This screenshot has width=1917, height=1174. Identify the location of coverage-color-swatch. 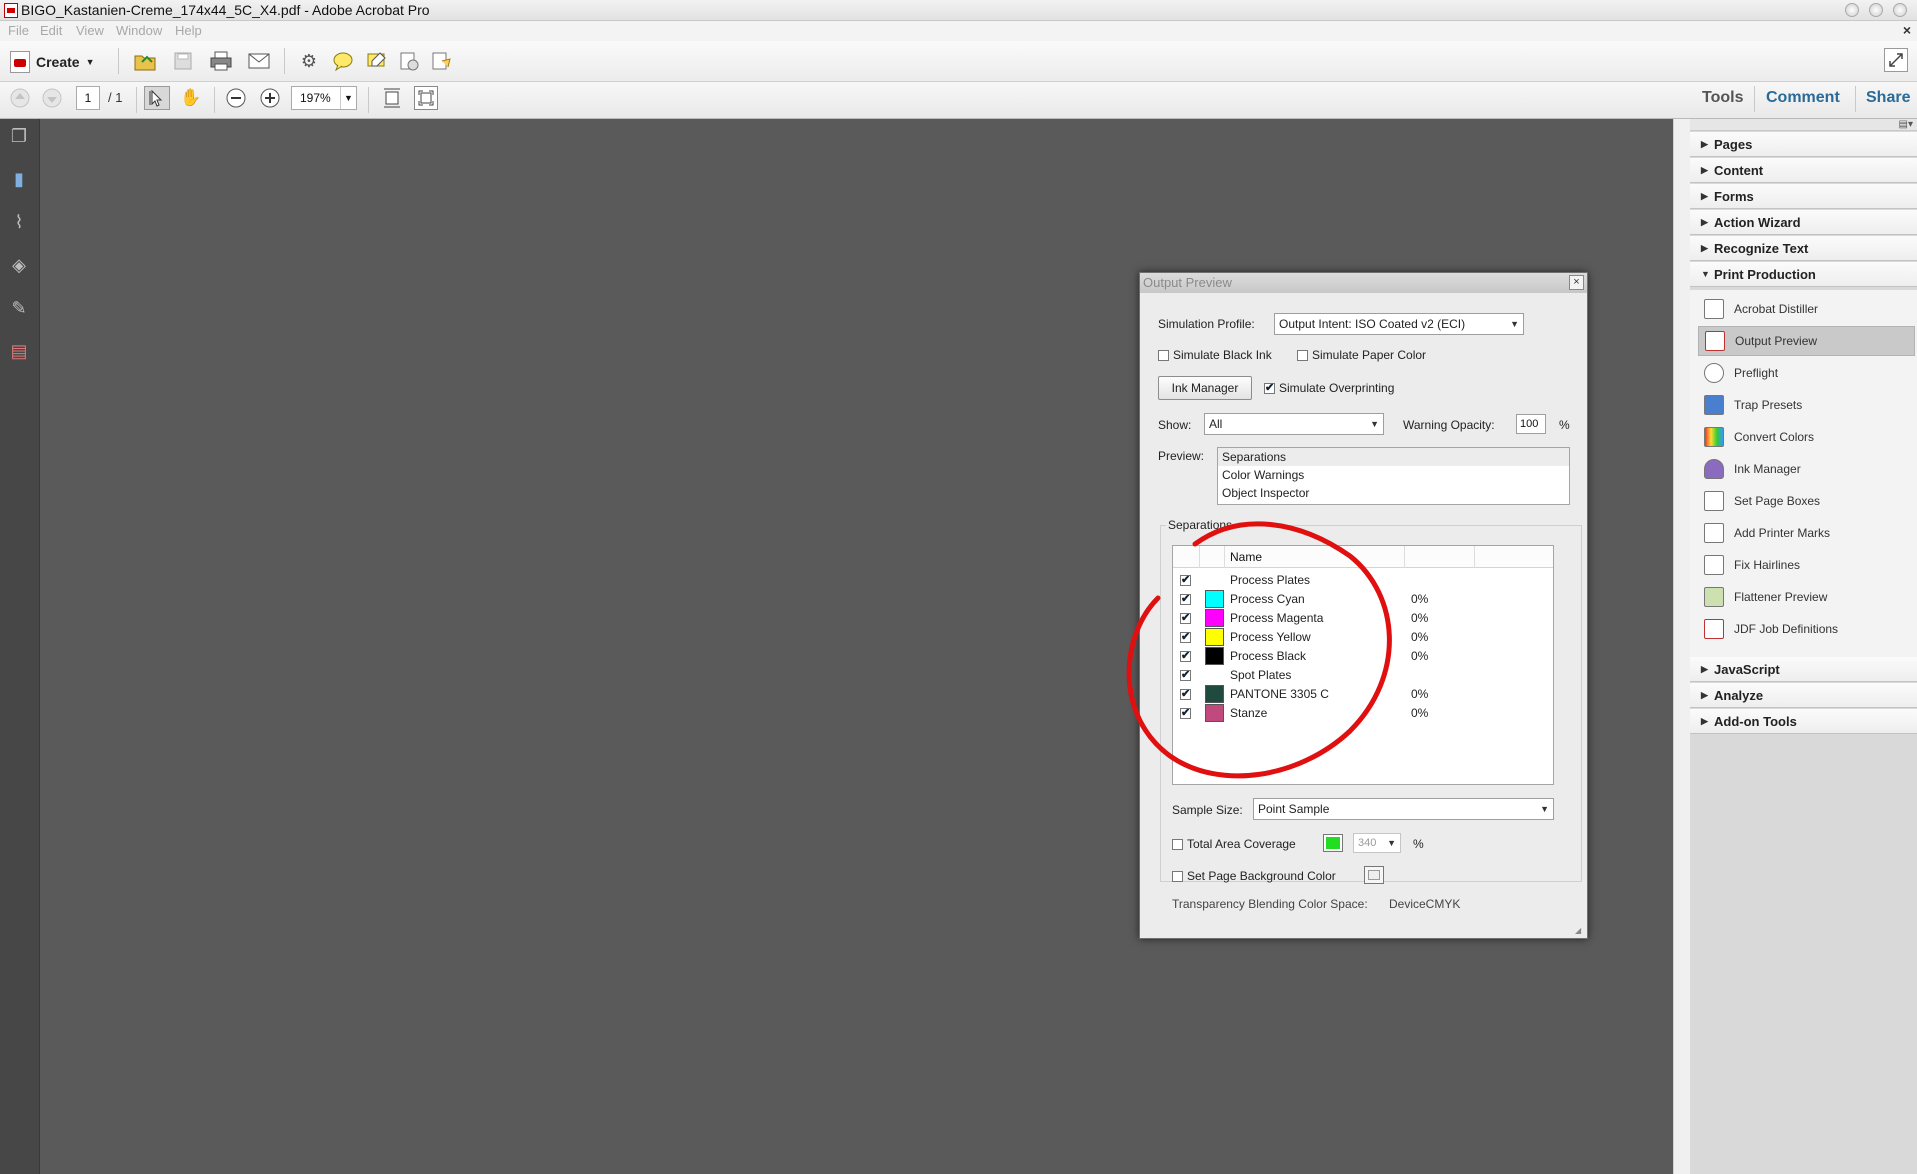
(1333, 843).